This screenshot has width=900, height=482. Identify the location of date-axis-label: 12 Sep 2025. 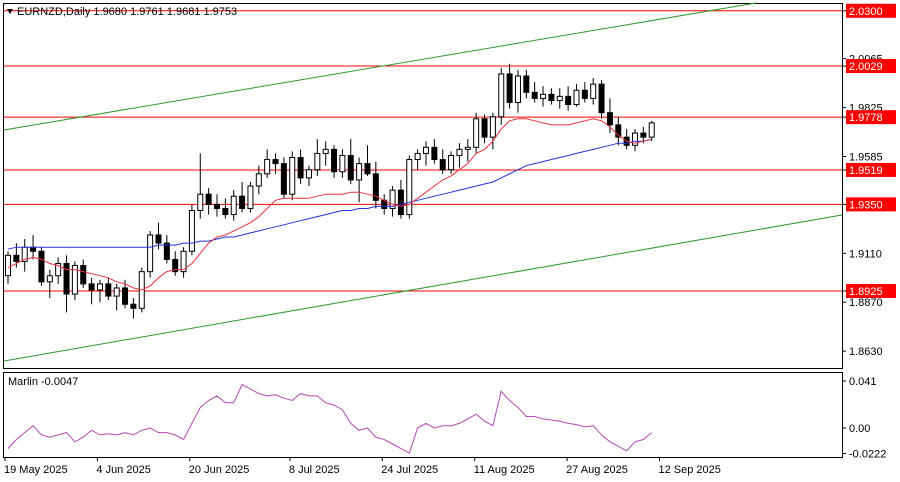
(690, 470).